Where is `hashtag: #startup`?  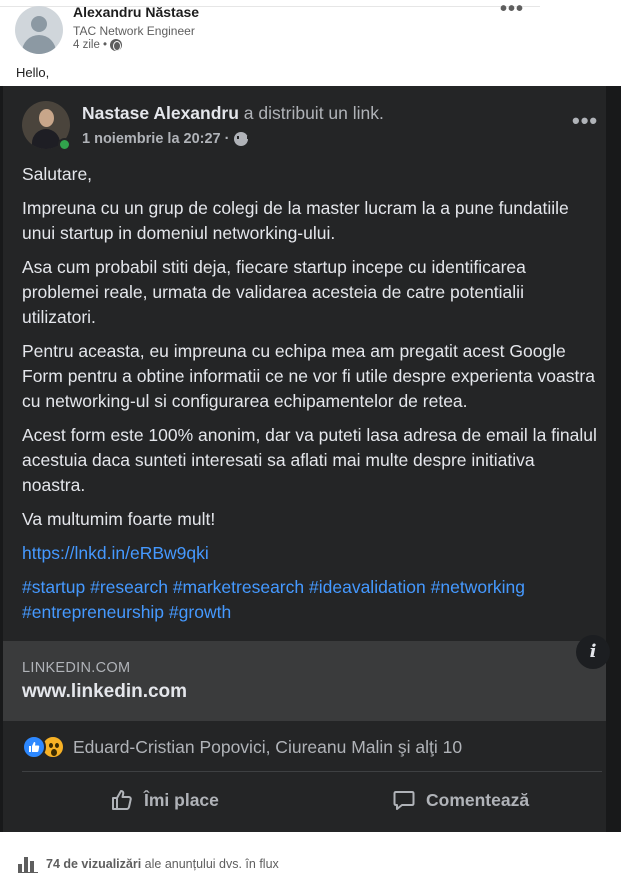 hashtag: #startup is located at coordinates (53, 587).